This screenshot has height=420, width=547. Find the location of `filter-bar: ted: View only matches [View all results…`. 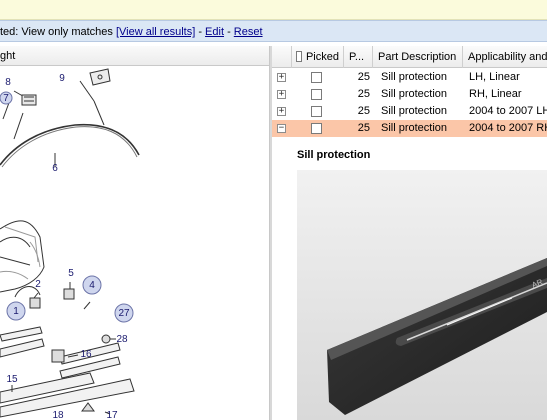

filter-bar: ted: View only matches [View all results… is located at coordinates (273, 31).